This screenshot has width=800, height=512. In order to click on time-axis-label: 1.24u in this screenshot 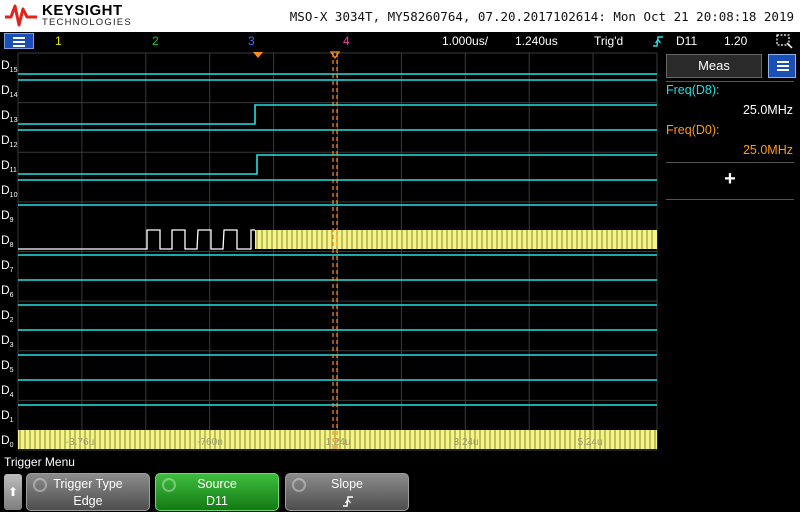, I will do `click(337, 442)`.